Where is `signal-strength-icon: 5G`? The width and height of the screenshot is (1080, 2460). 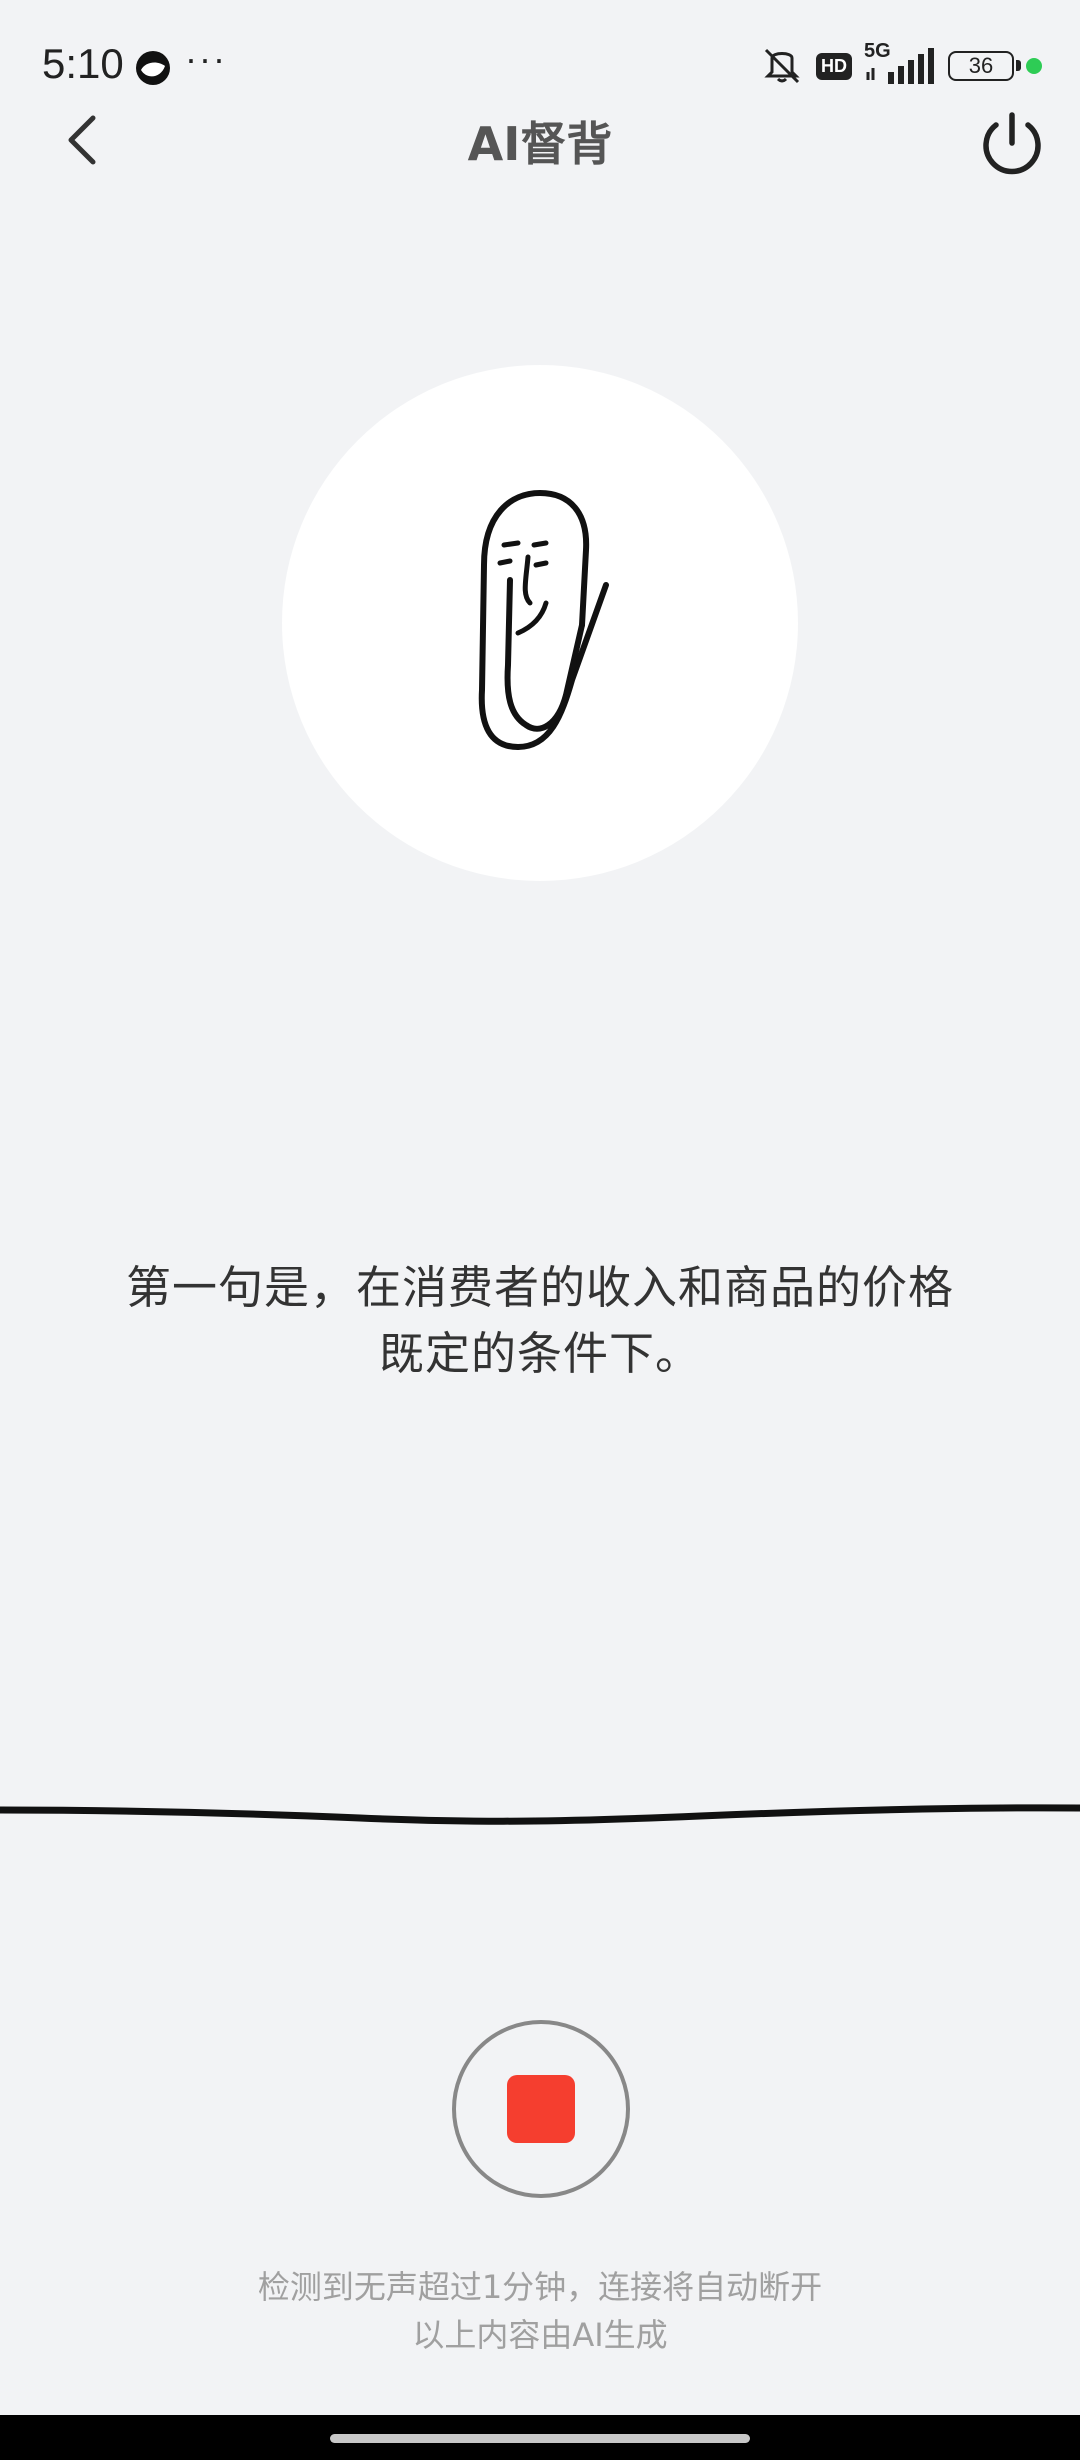
signal-strength-icon: 5G is located at coordinates (900, 63).